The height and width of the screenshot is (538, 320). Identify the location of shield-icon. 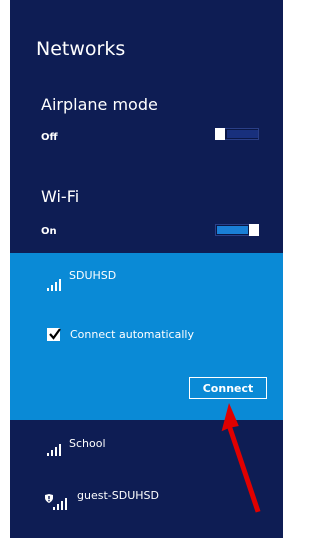
(49, 498).